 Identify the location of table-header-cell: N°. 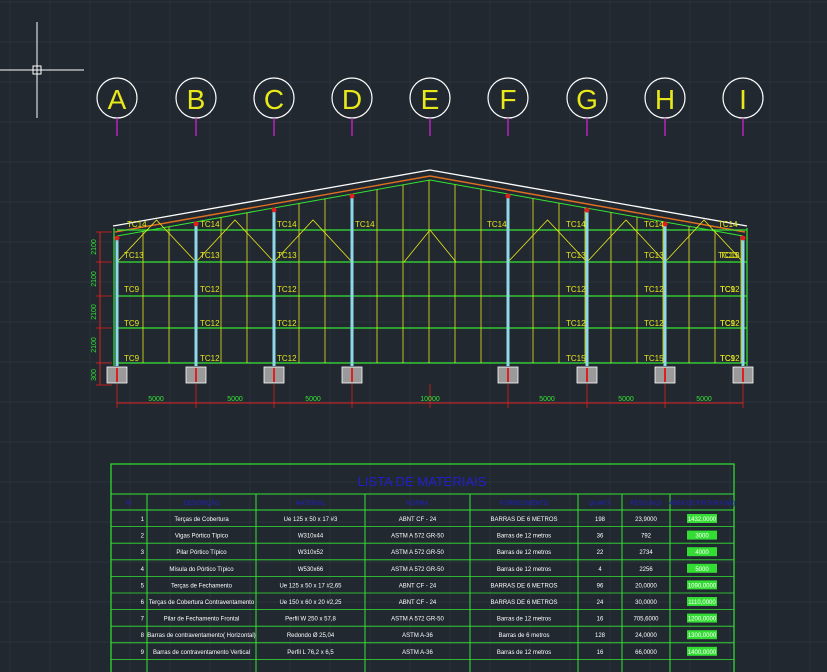
(129, 504).